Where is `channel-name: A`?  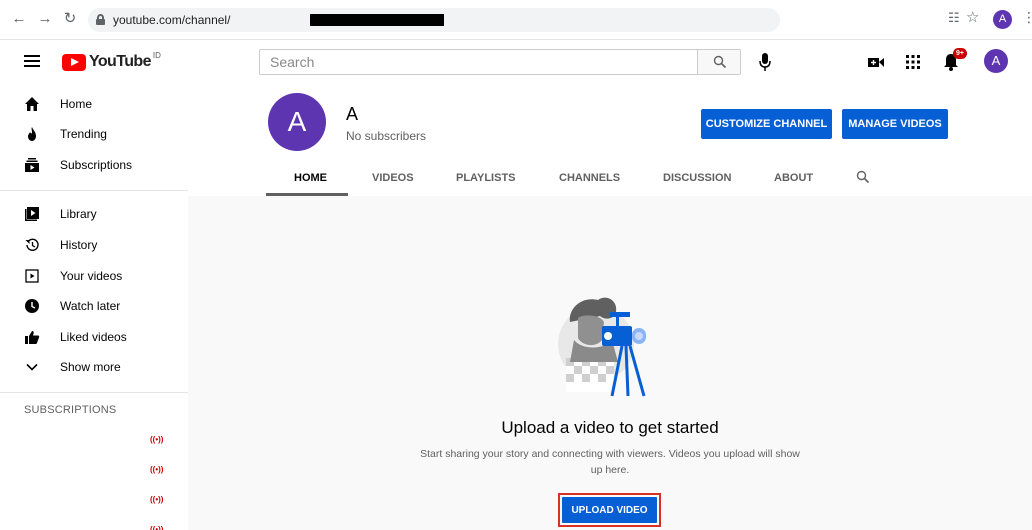 channel-name: A is located at coordinates (352, 114).